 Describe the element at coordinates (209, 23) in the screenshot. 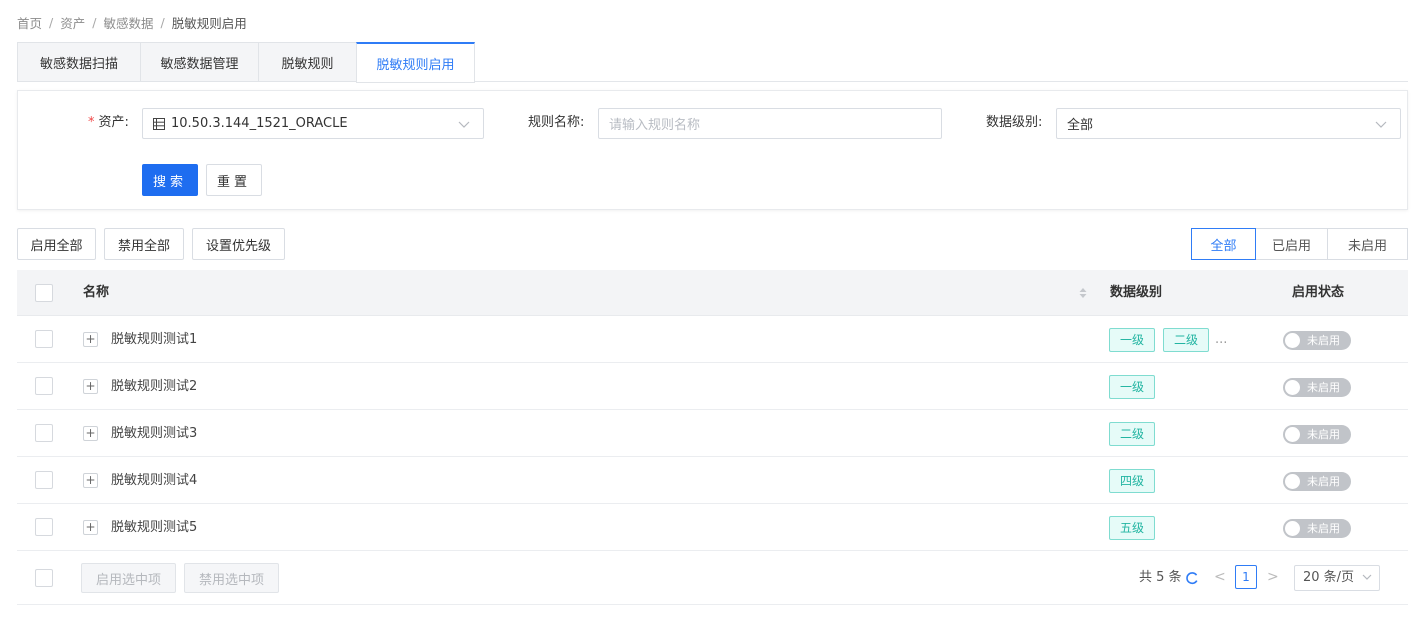

I see `breadcrumb-current: 脱敏规则启用` at that location.